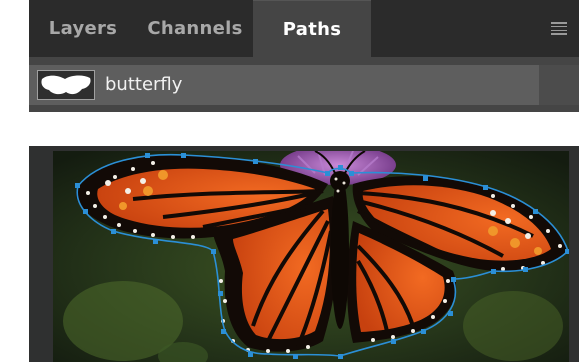  What do you see at coordinates (83, 28) in the screenshot?
I see `tab-layers: Layers` at bounding box center [83, 28].